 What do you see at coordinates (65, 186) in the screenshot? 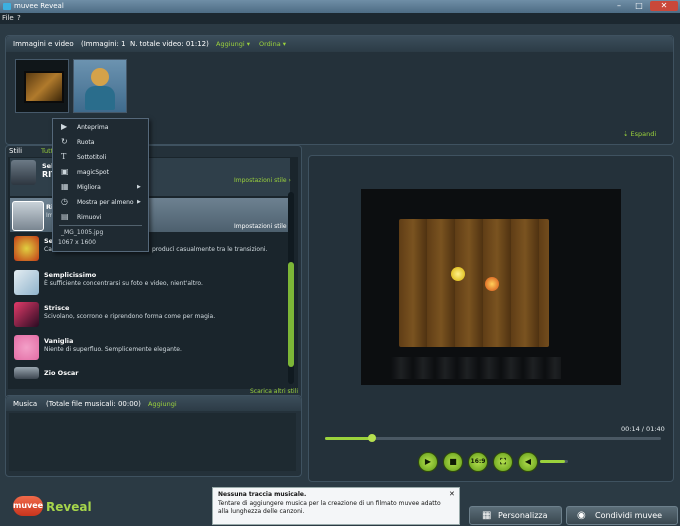
I see `enhance-icon: ▦` at bounding box center [65, 186].